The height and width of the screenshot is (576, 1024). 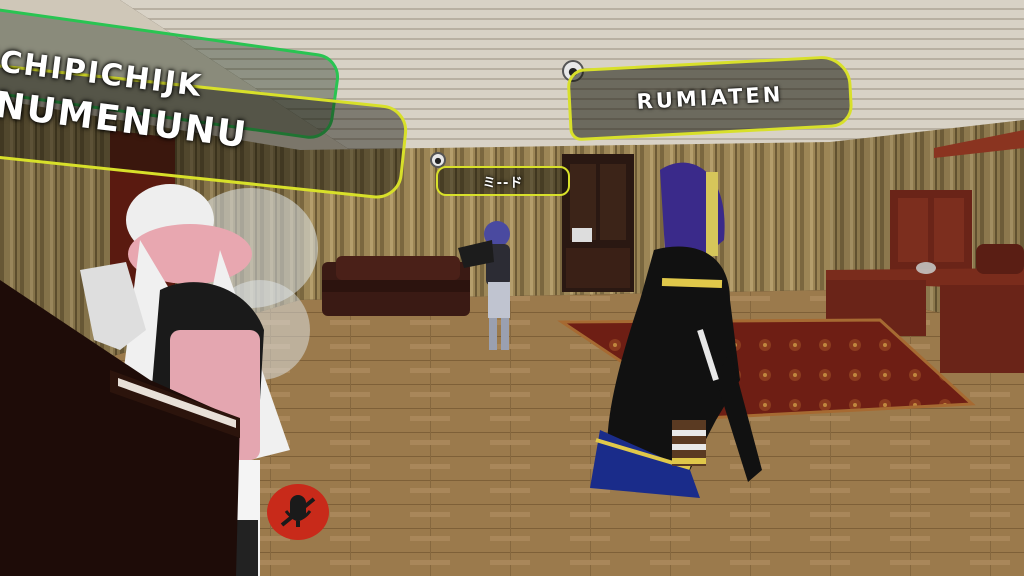 I want to click on nameplate-rumiaten: RUMIATEN, so click(x=710, y=98).